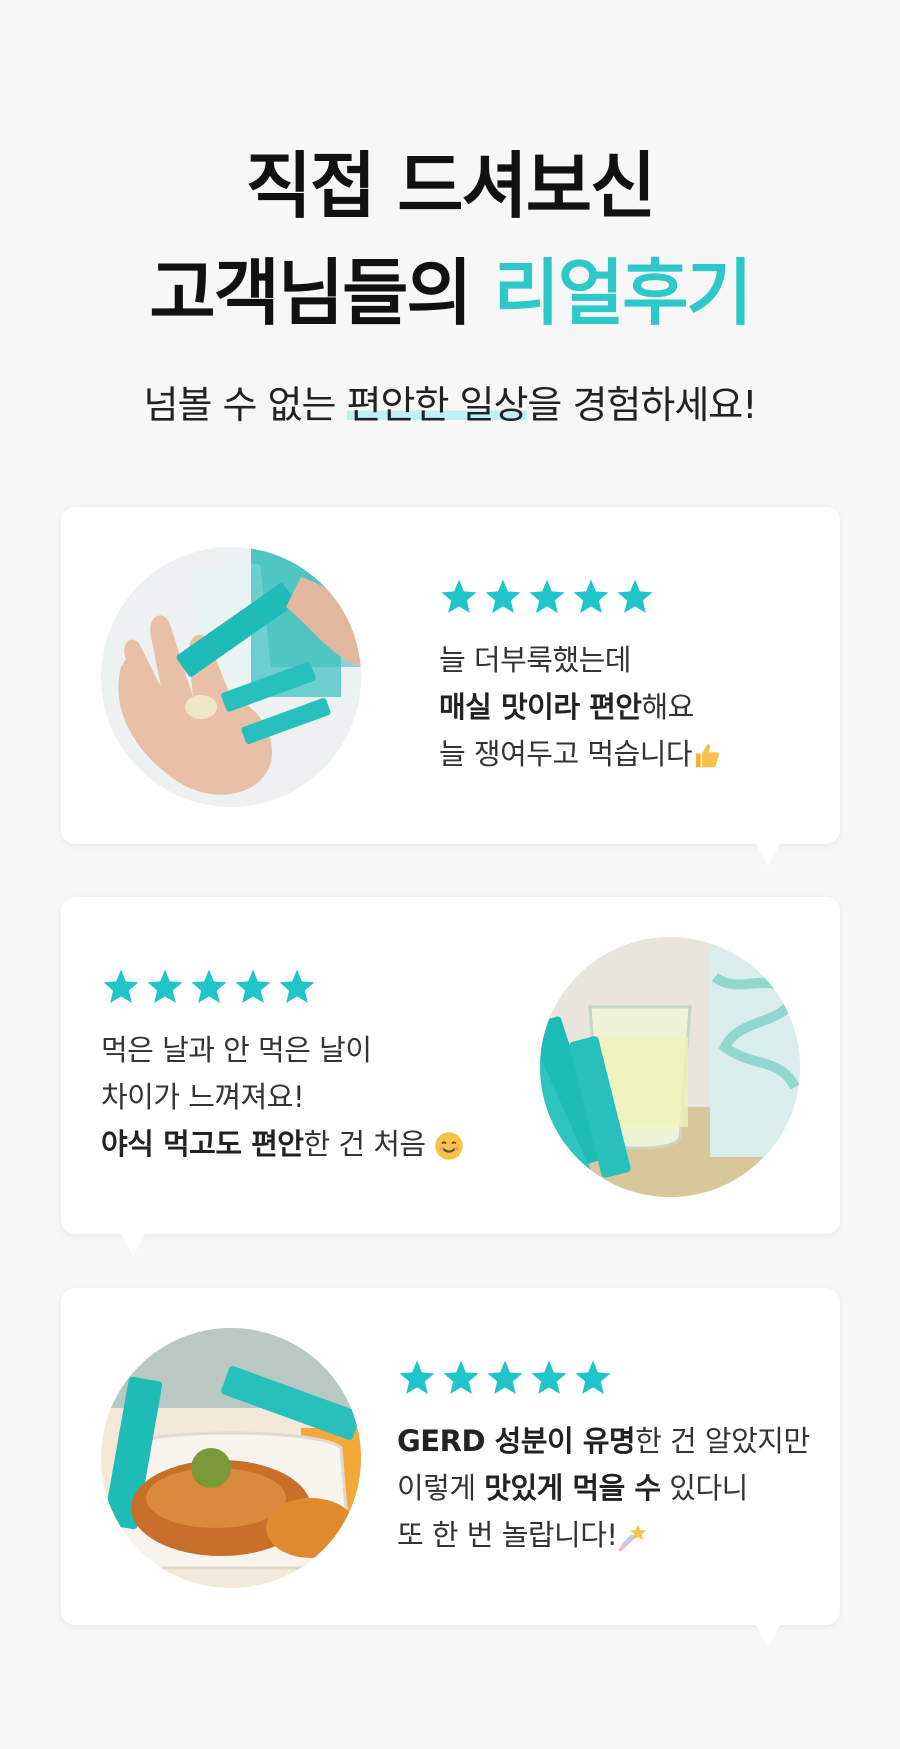 This screenshot has width=900, height=1749. I want to click on review-text-2: 먹은 날과 안 먹은 날이 차이가 느껴져요! 야식 먹고도 편안한 건 처음, so click(282, 1097).